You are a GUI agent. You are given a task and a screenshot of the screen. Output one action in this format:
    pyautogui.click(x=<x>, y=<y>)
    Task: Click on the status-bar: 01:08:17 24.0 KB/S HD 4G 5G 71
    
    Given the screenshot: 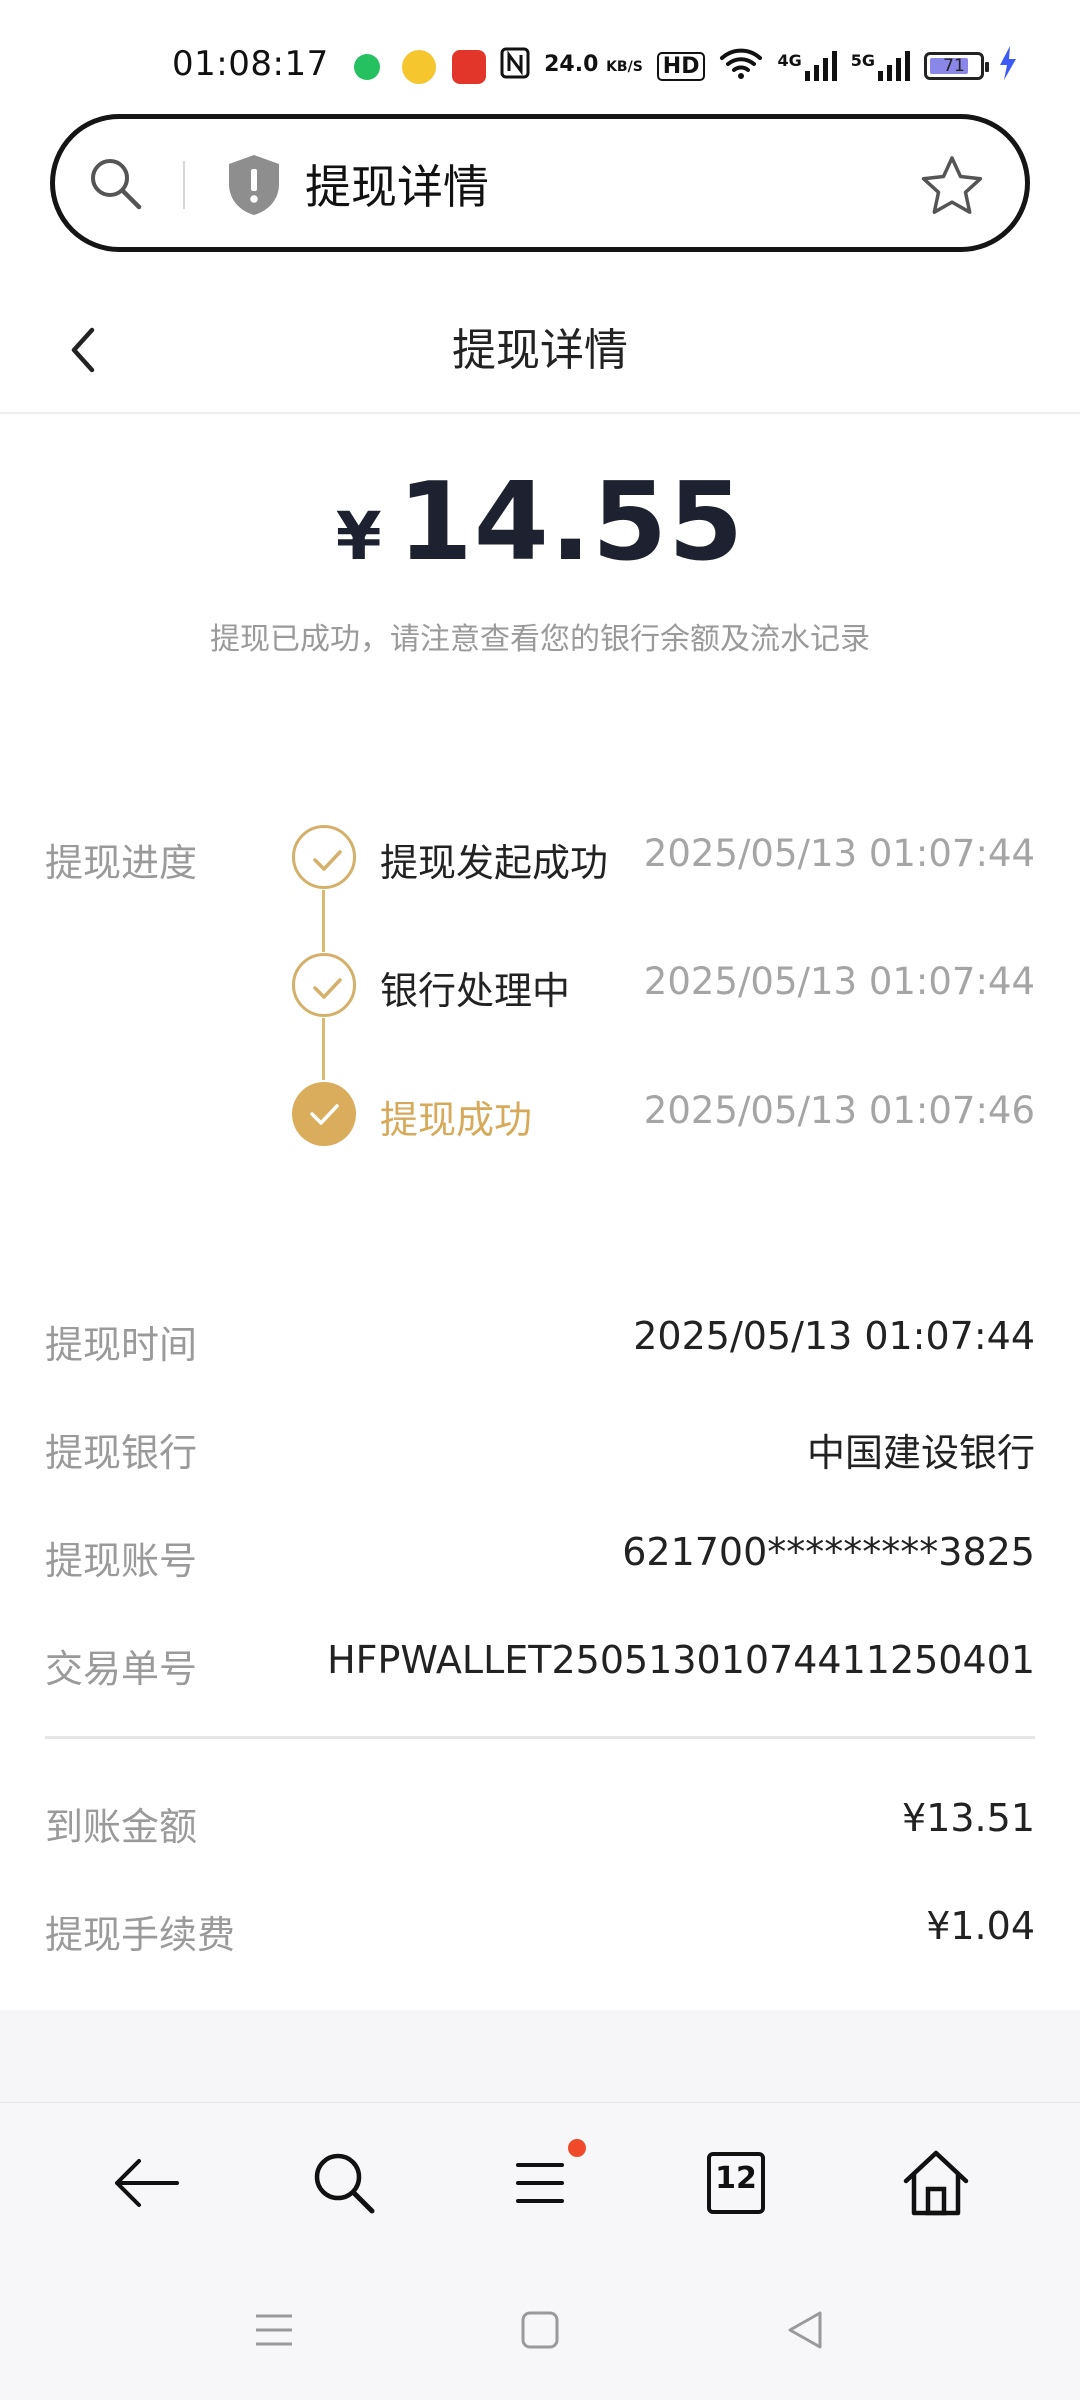 What is the action you would take?
    pyautogui.click(x=540, y=55)
    